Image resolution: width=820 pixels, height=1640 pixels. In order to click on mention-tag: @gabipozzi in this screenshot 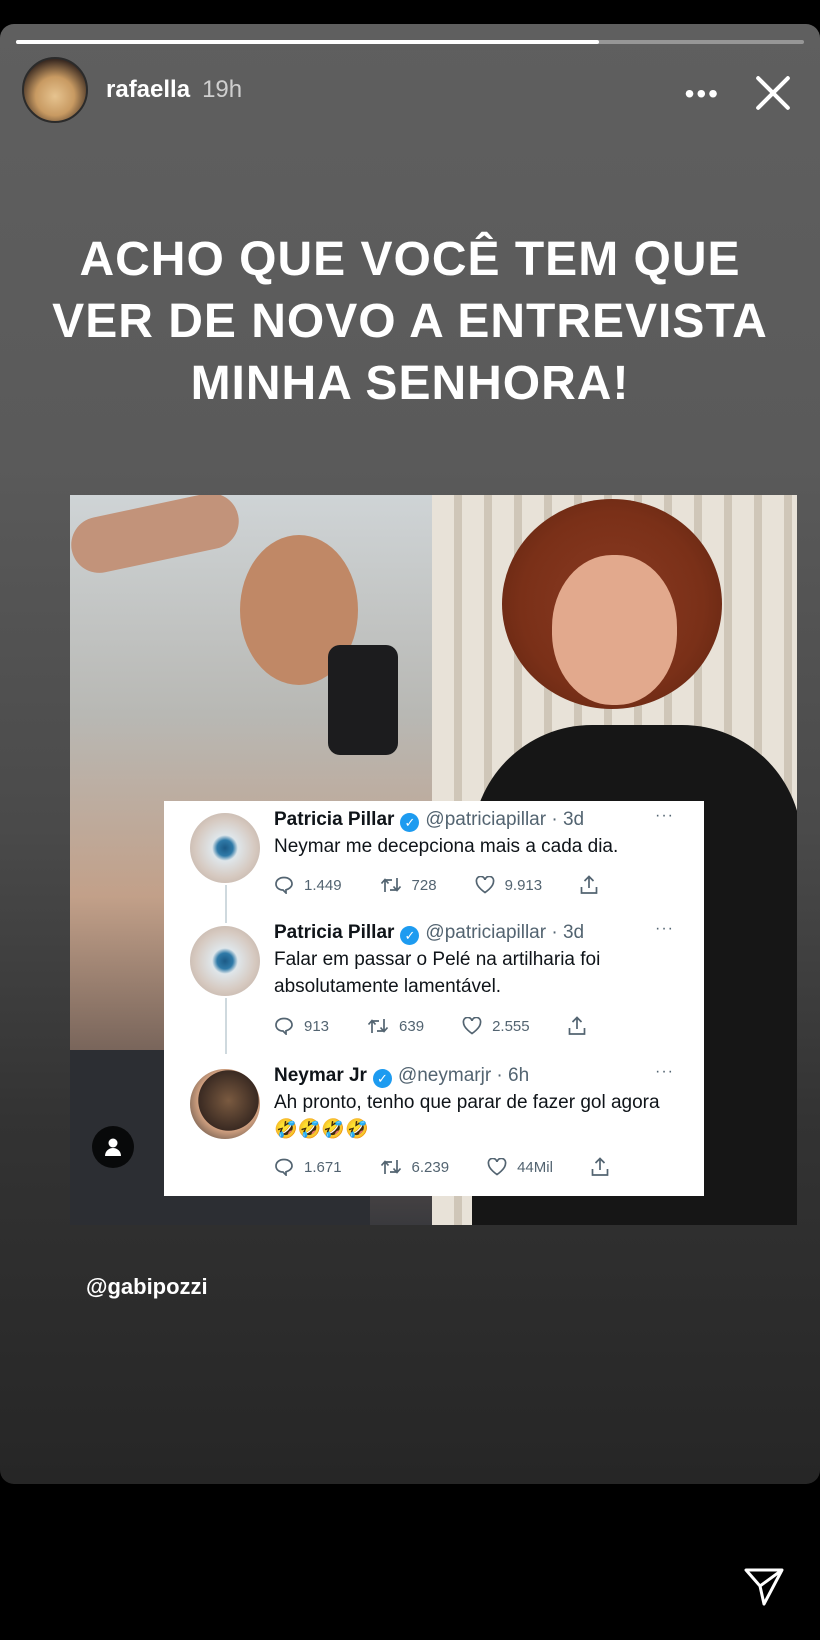, I will do `click(147, 1287)`.